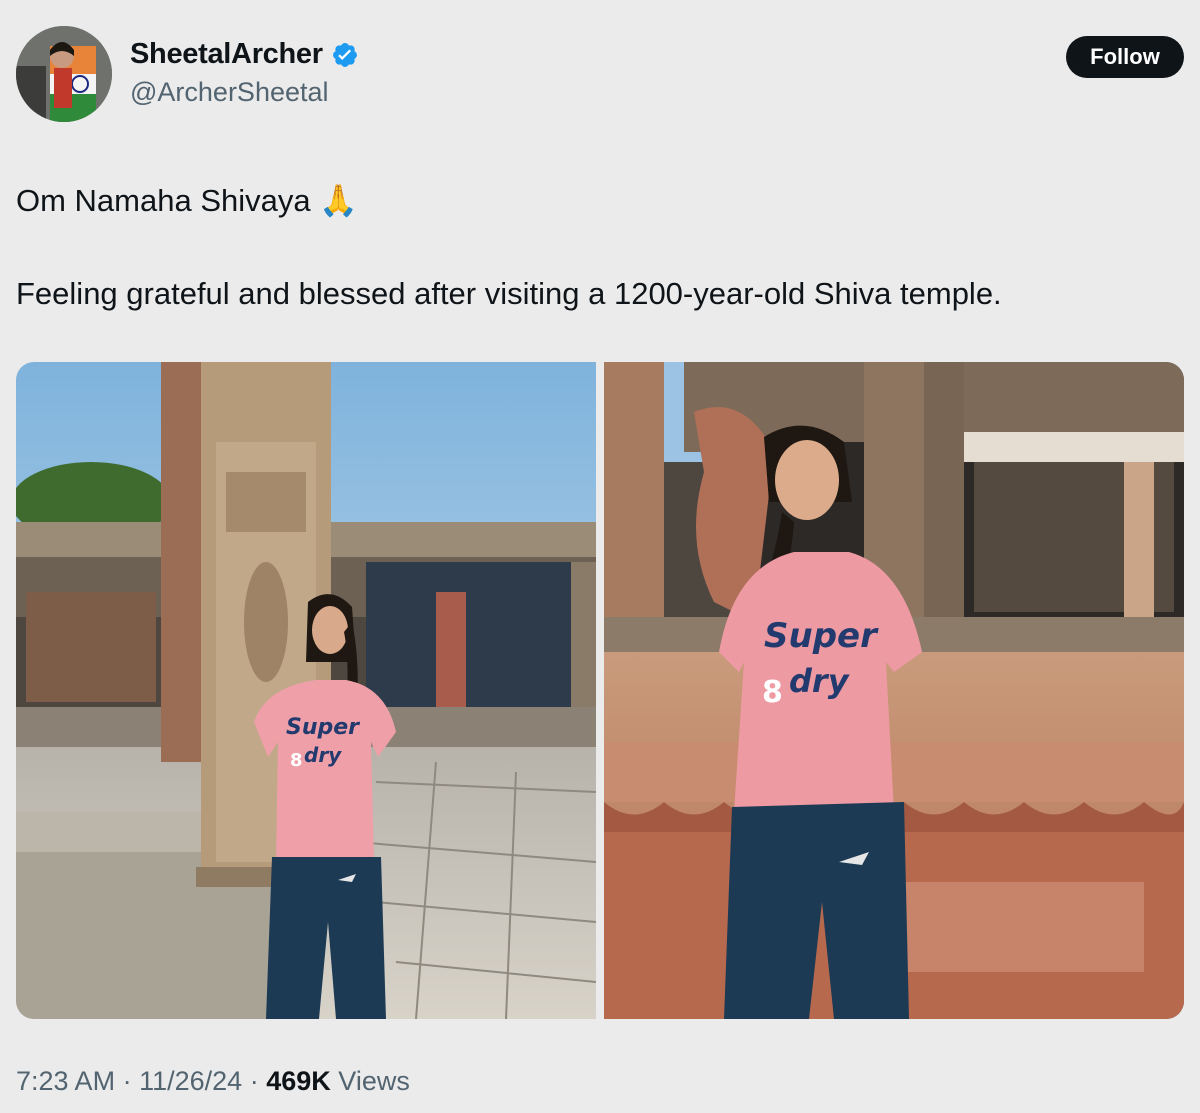 The width and height of the screenshot is (1200, 1113). I want to click on views-count: 469K, so click(298, 1081).